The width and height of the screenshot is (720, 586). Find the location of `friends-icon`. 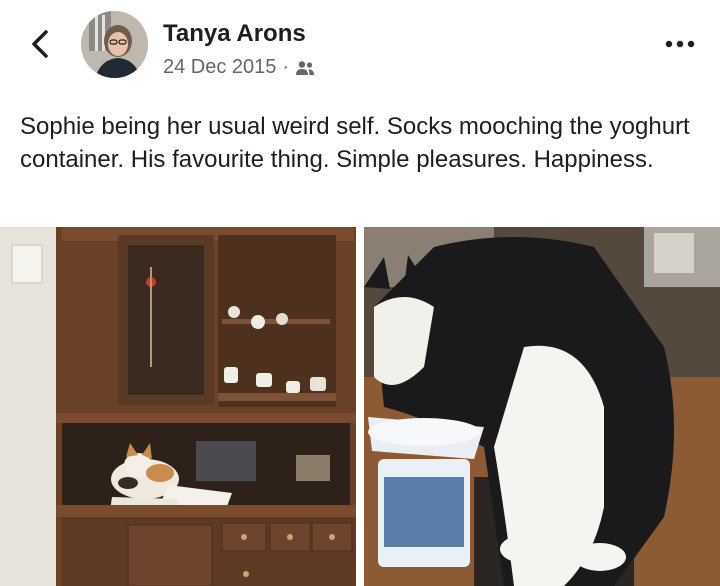

friends-icon is located at coordinates (305, 67).